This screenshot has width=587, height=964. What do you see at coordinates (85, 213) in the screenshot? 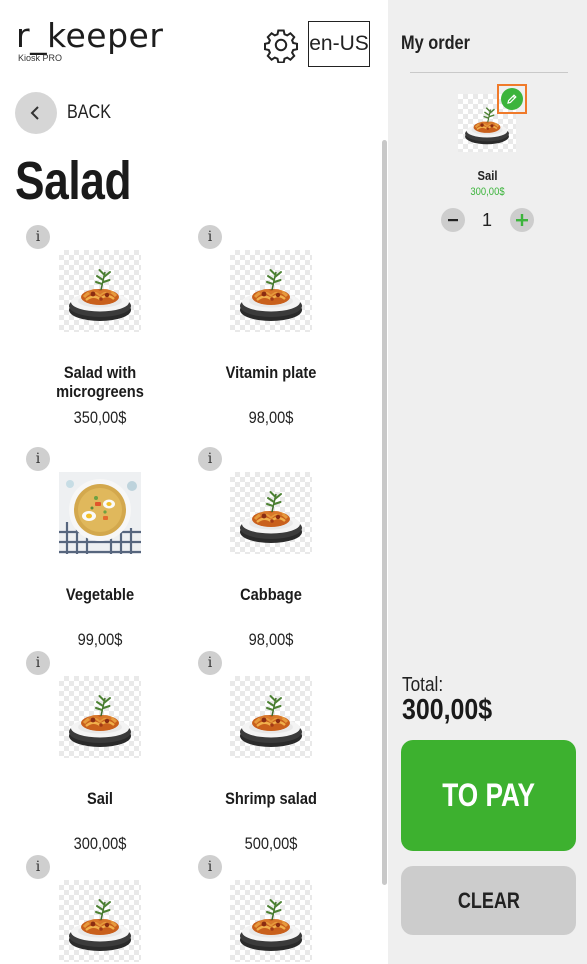
I see `product-card: i Salad with microgreens 350,00$` at bounding box center [85, 213].